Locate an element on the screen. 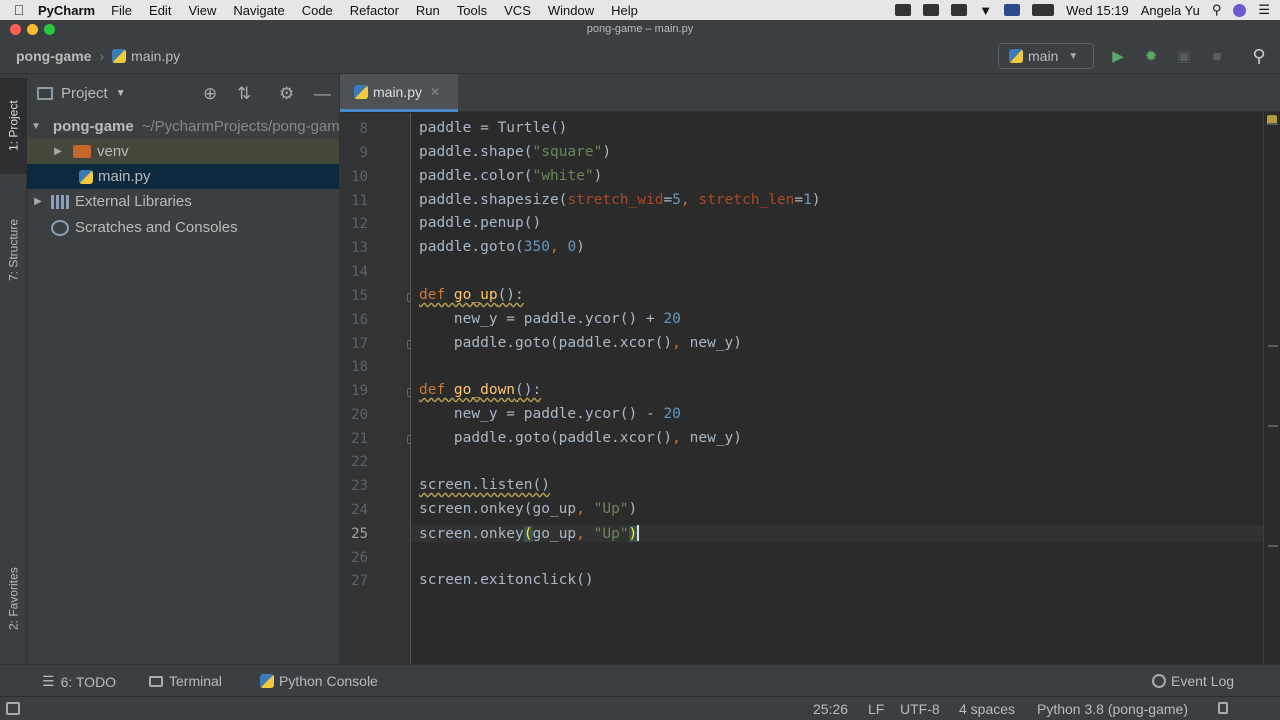 The image size is (1280, 720). code-line-19: def go_down(): is located at coordinates (480, 390).